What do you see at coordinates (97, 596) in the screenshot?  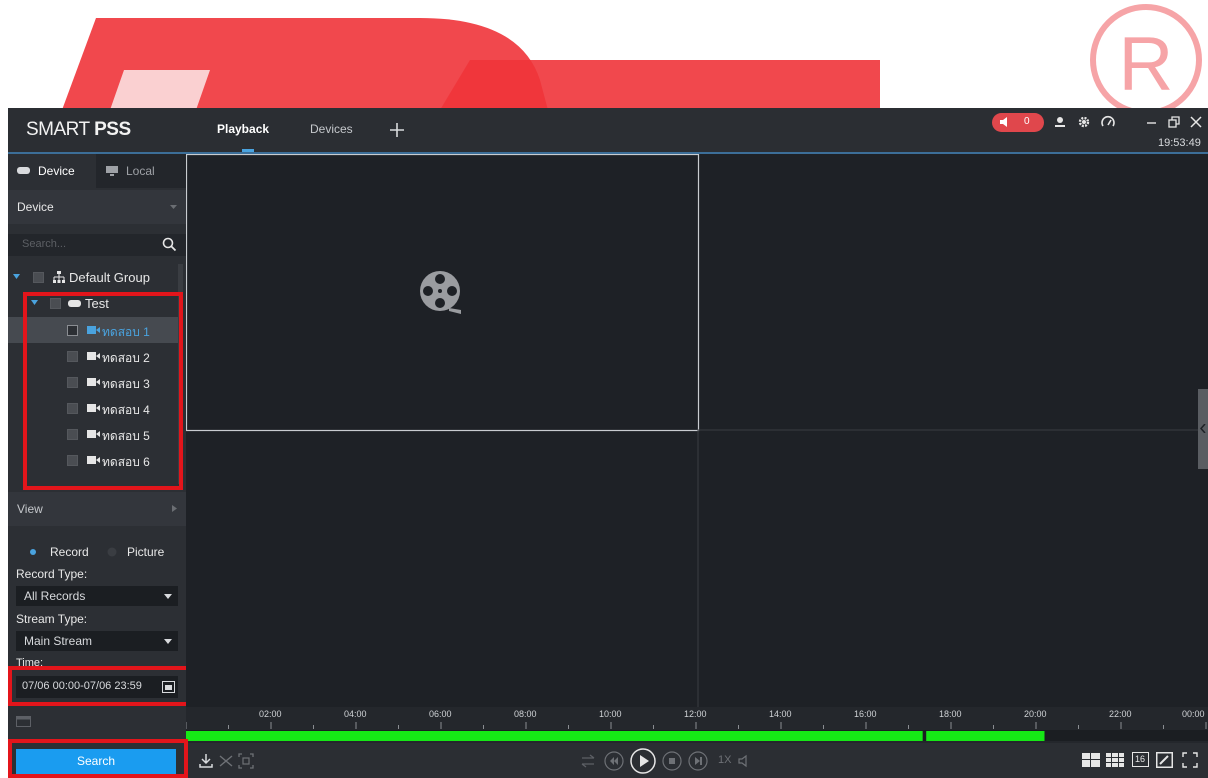 I see `record-type-select: All Records` at bounding box center [97, 596].